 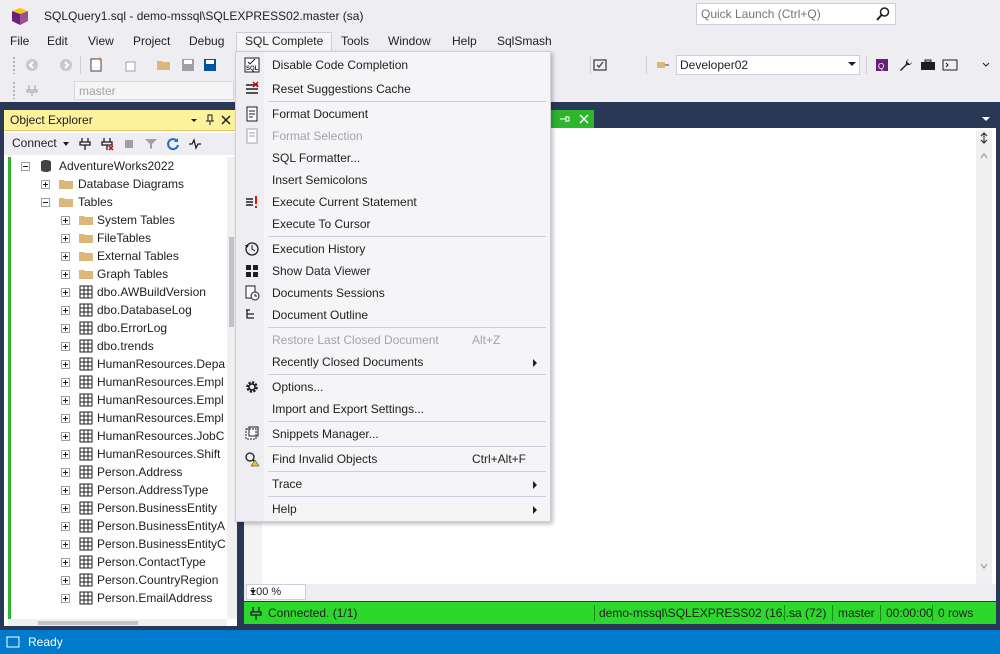 I want to click on close-icon, so click(x=226, y=120).